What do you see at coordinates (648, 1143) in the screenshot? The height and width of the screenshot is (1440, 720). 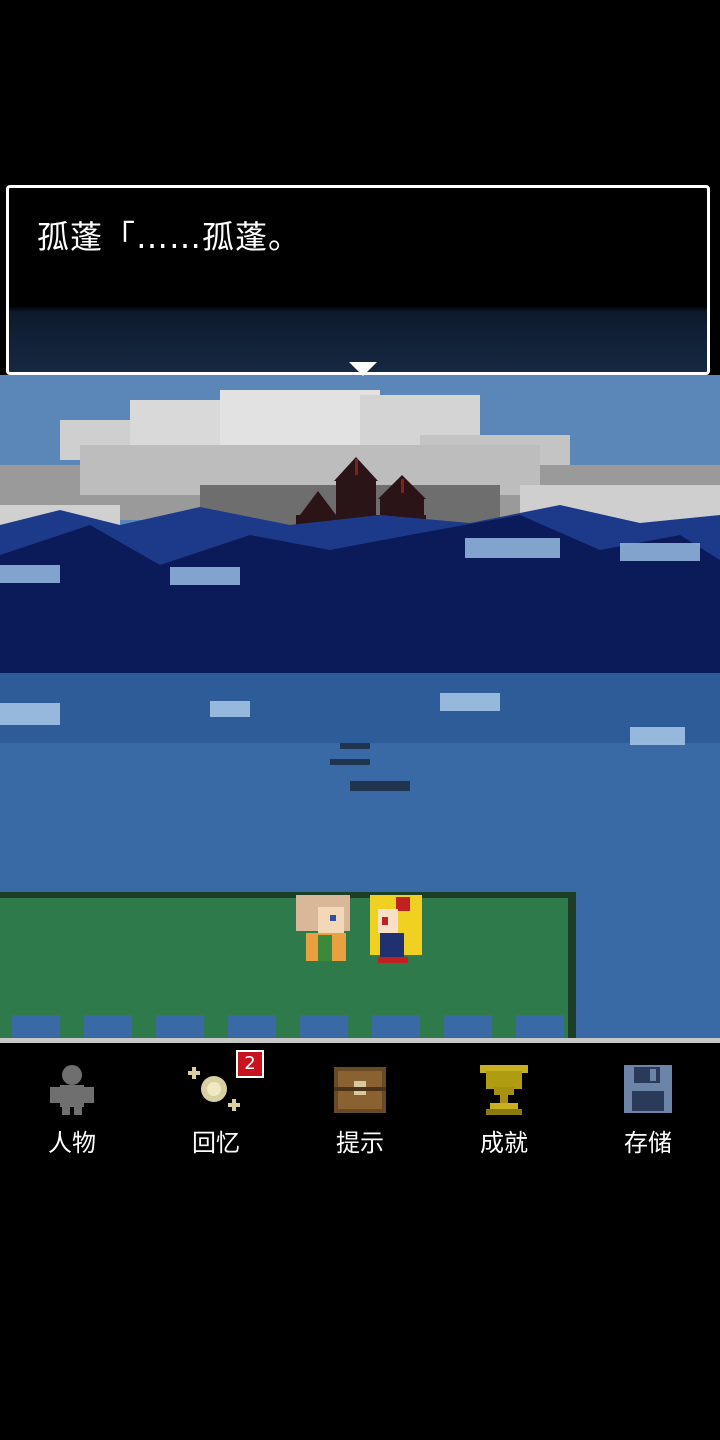 I see `menu-label-save: 存储` at bounding box center [648, 1143].